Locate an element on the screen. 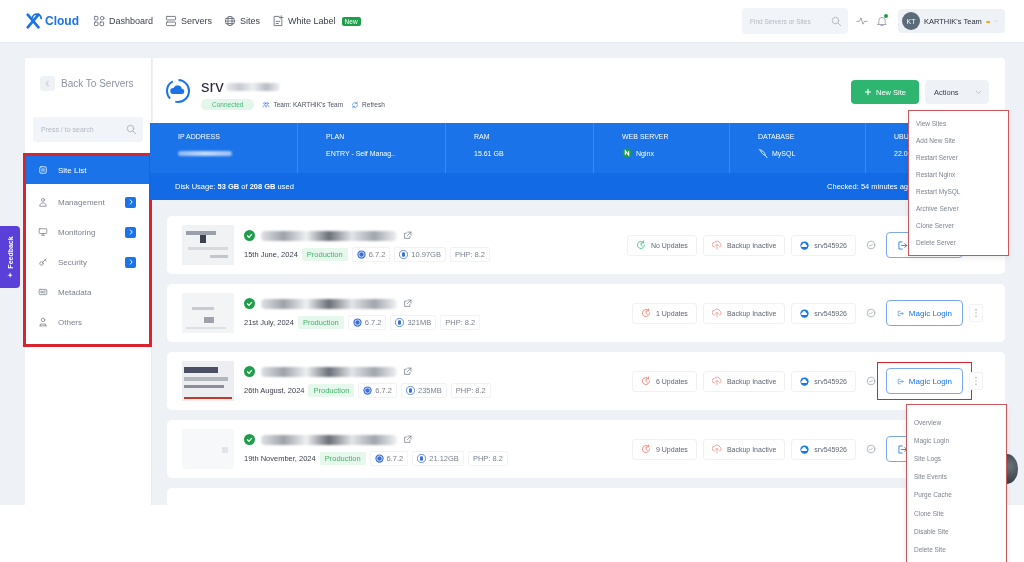 Image resolution: width=1024 pixels, height=562 pixels. nginx-icon is located at coordinates (627, 153).